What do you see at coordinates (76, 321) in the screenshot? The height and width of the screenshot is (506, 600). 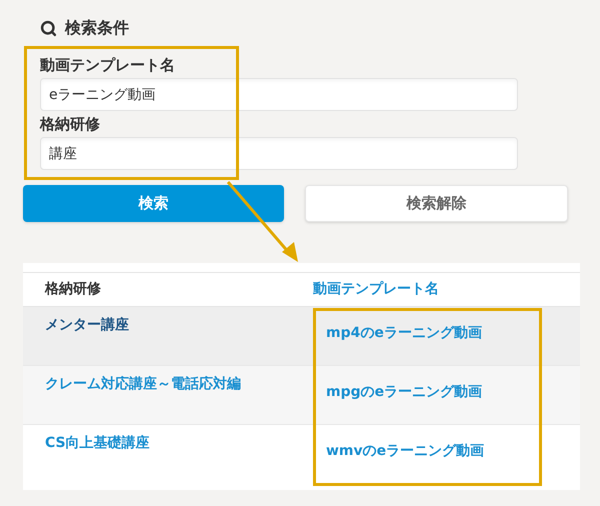 I see `course-link: メンター講座` at bounding box center [76, 321].